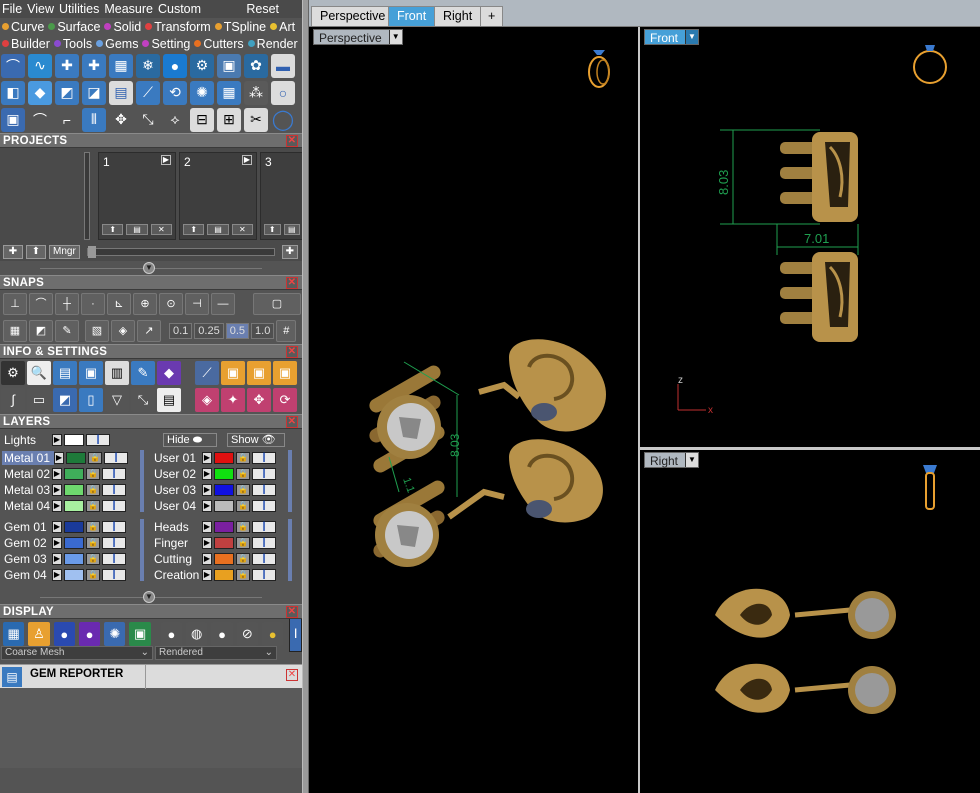  I want to click on plugin-tspline: TSpline, so click(240, 27).